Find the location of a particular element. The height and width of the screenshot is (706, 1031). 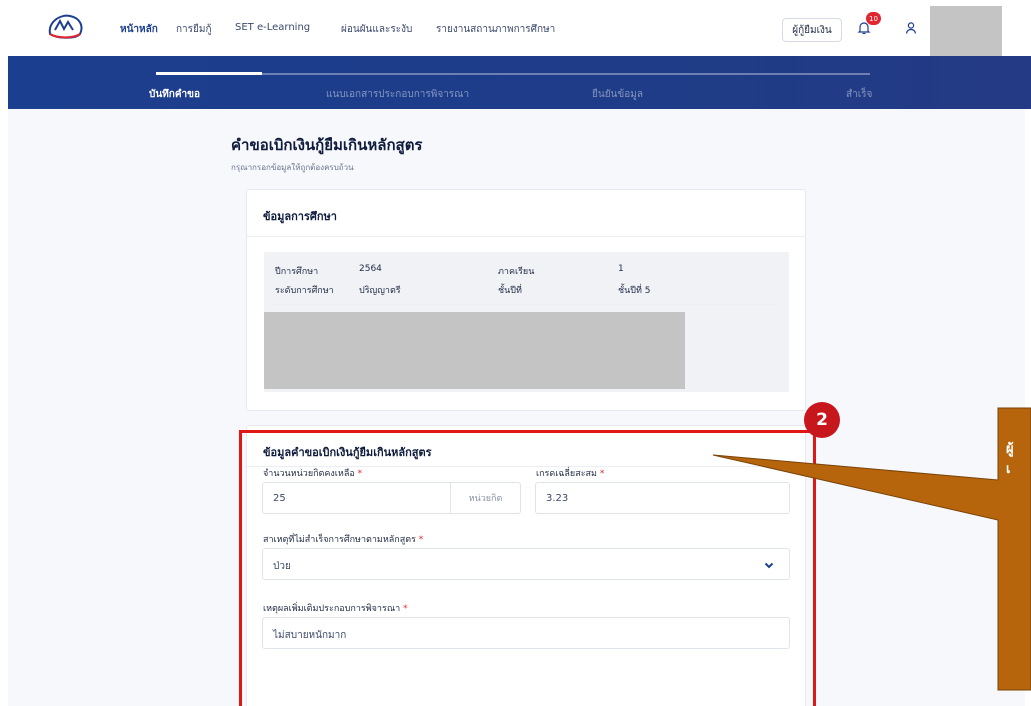

level-value: ปริญญาตรี is located at coordinates (380, 291).